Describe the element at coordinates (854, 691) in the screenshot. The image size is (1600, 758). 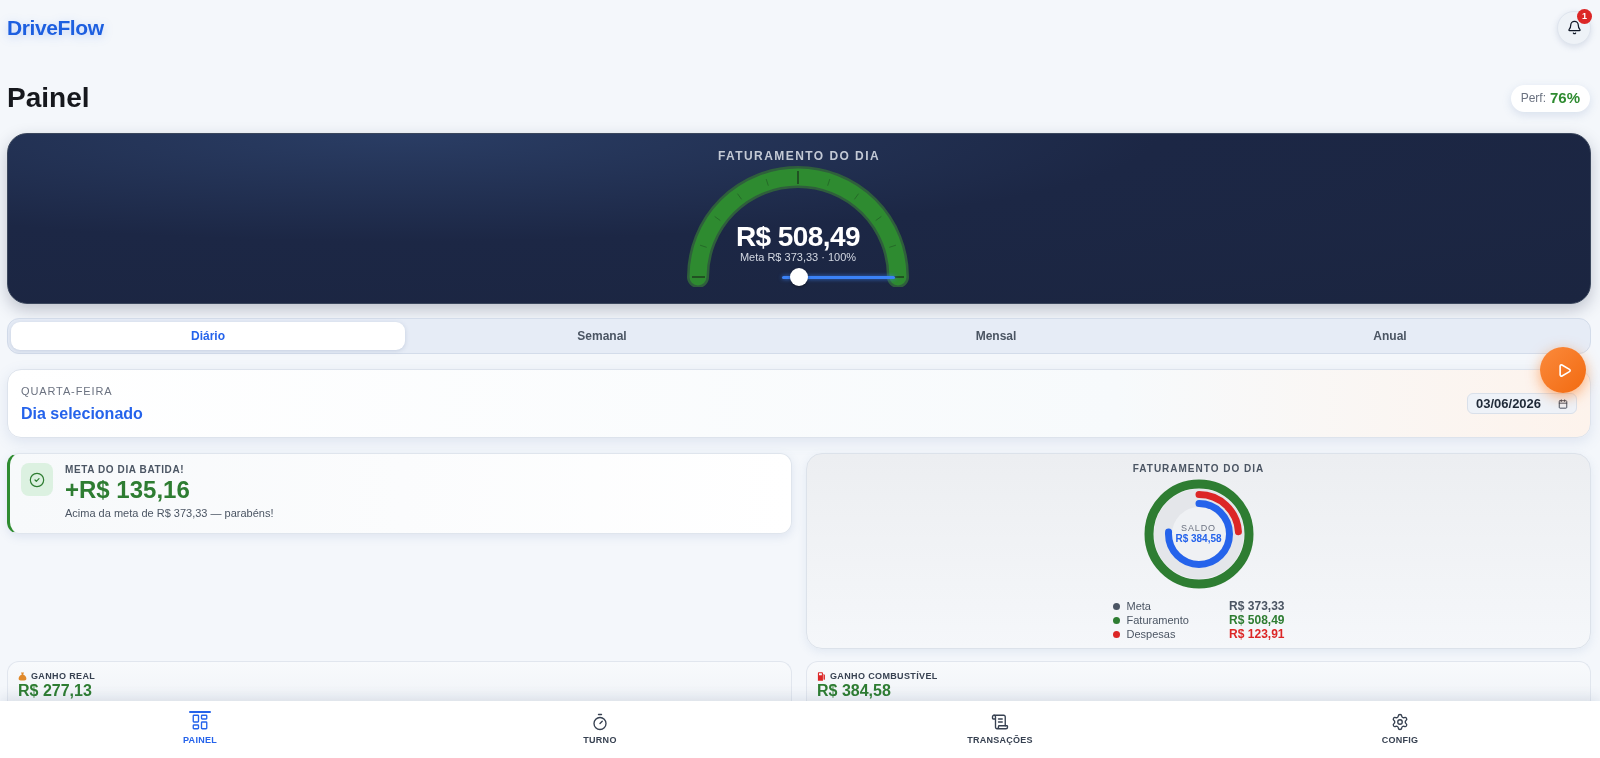
I see `summary-value: R$ 384,58` at that location.